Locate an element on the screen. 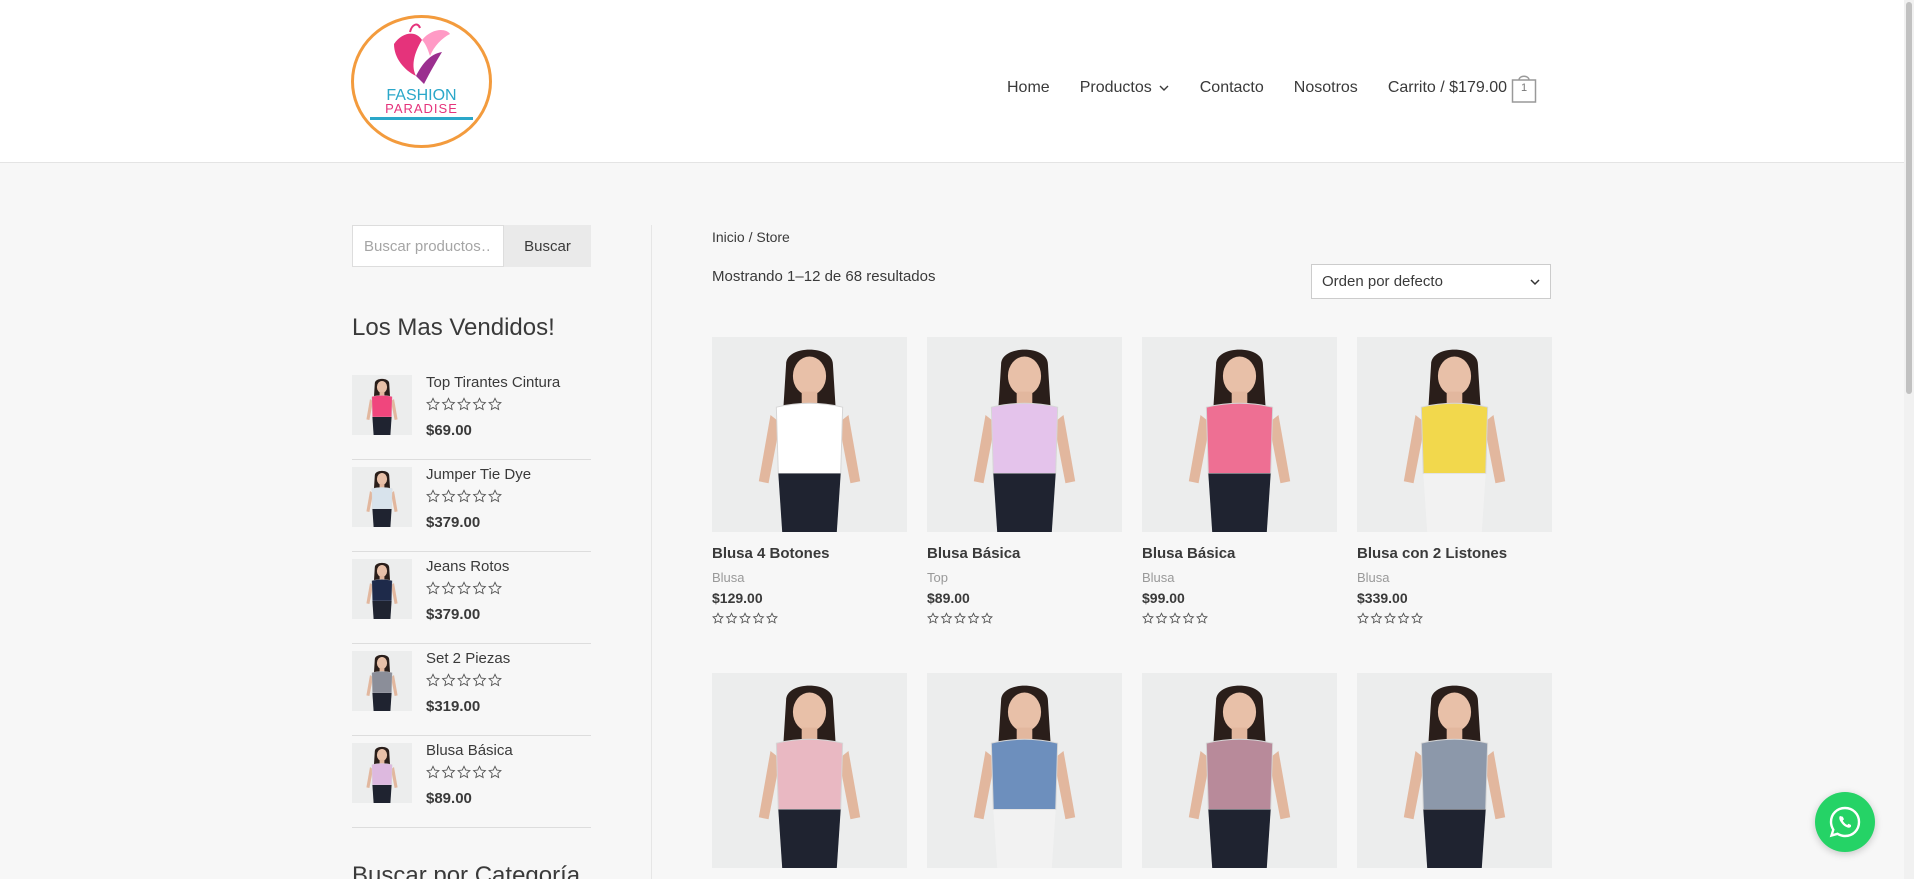 The image size is (1914, 879). nav-products: Productos is located at coordinates (1125, 88).